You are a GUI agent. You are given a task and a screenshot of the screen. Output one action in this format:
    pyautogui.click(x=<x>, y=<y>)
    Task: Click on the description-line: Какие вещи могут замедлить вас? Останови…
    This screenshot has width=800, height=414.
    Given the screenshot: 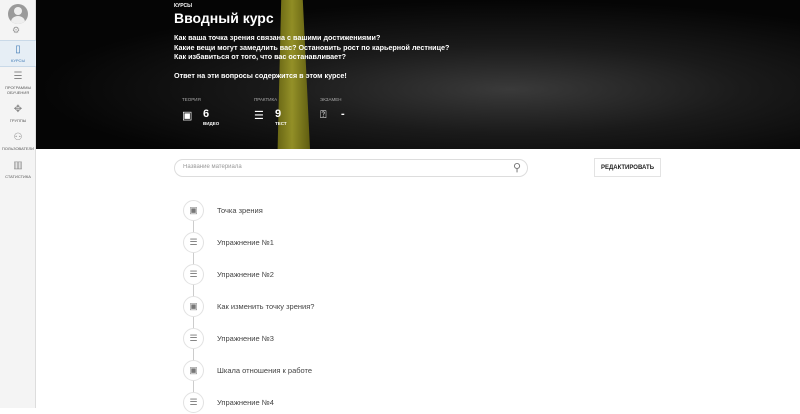 What is the action you would take?
    pyautogui.click(x=312, y=47)
    